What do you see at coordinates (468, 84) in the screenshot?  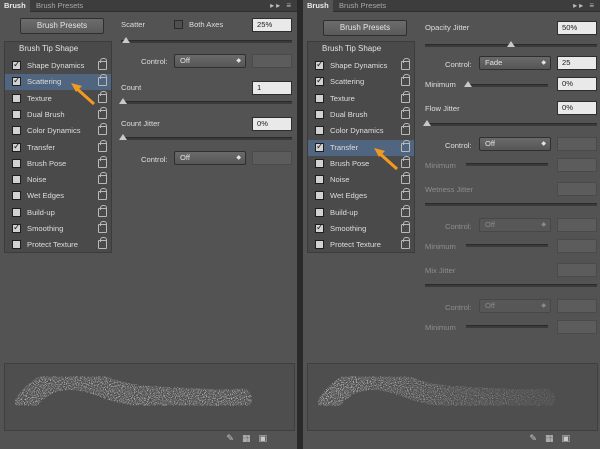 I see `minimum-slider-thumb` at bounding box center [468, 84].